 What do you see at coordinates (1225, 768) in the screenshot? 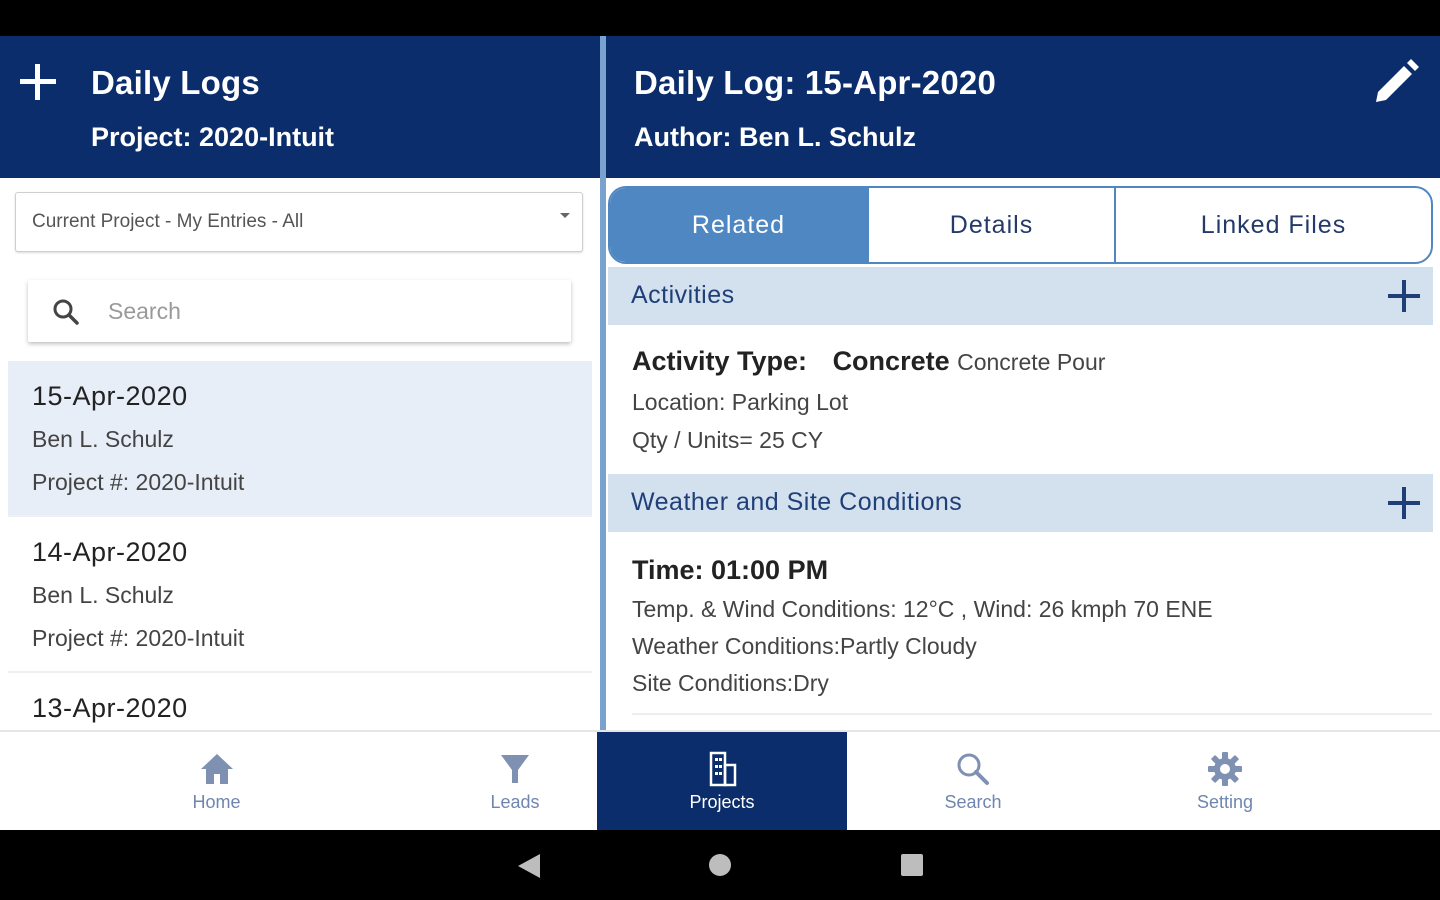
I see `gear-icon` at bounding box center [1225, 768].